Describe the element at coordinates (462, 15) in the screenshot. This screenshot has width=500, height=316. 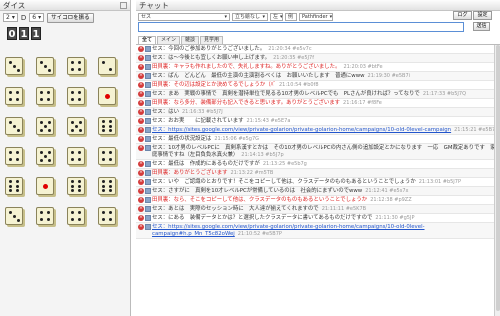
I see `log-button: ログ` at that location.